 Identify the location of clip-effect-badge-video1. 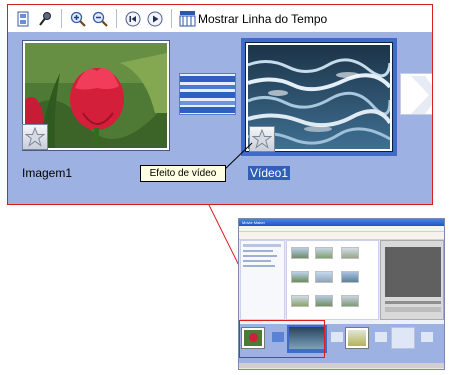
(262, 139).